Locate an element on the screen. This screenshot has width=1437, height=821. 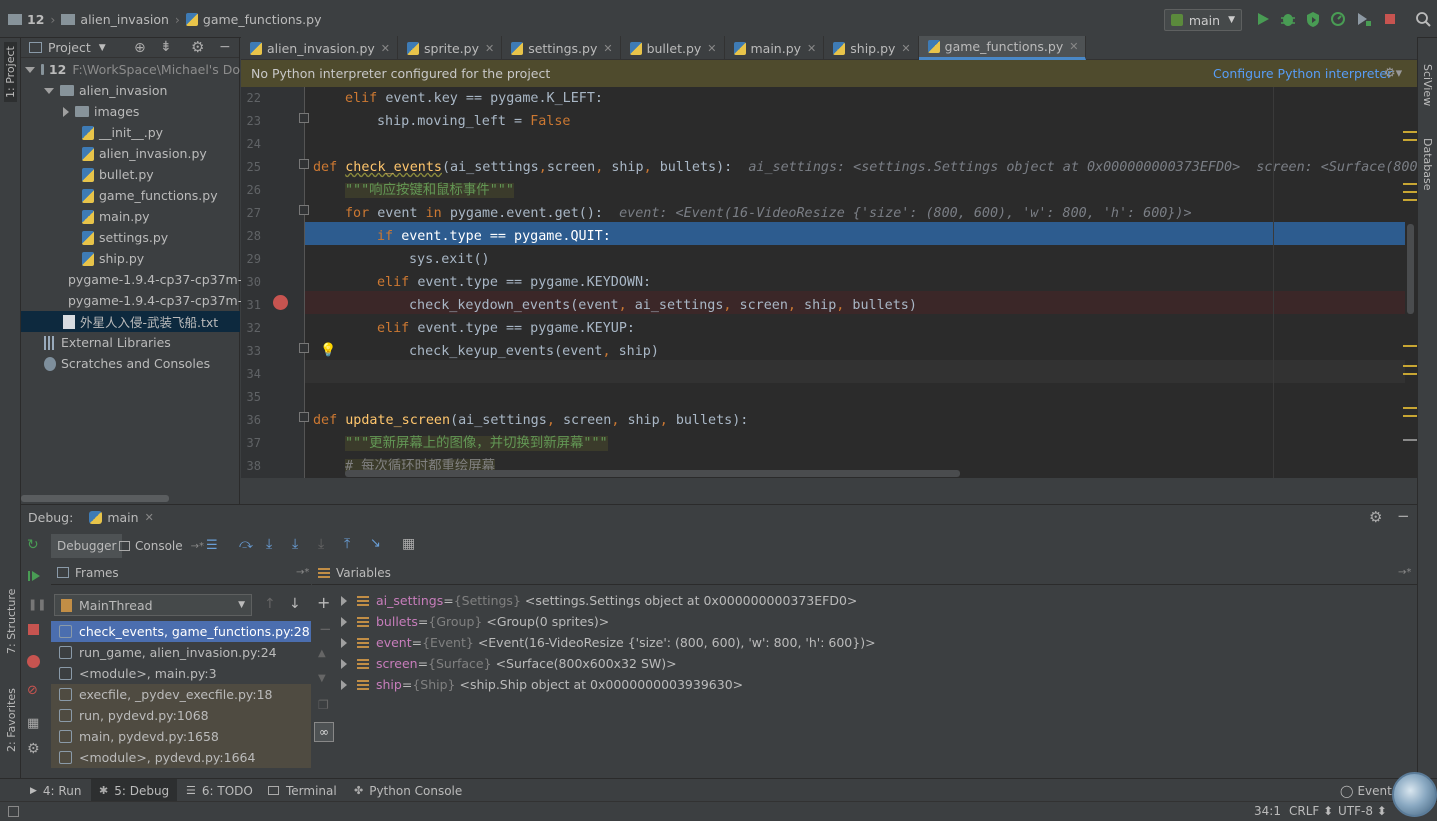
next-frame-icon: ↓ is located at coordinates (295, 604).